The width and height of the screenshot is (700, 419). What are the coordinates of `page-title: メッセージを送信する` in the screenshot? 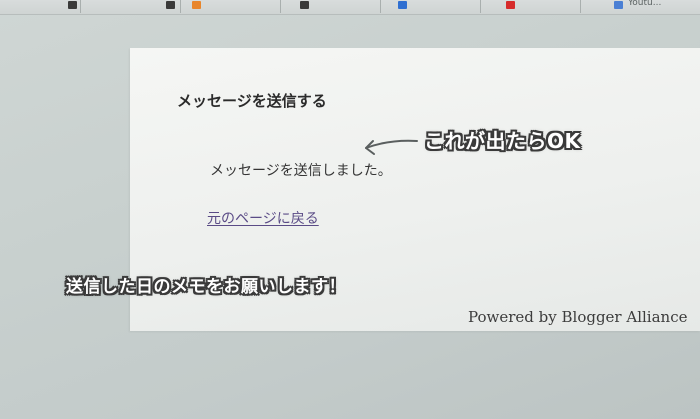 It's located at (252, 101).